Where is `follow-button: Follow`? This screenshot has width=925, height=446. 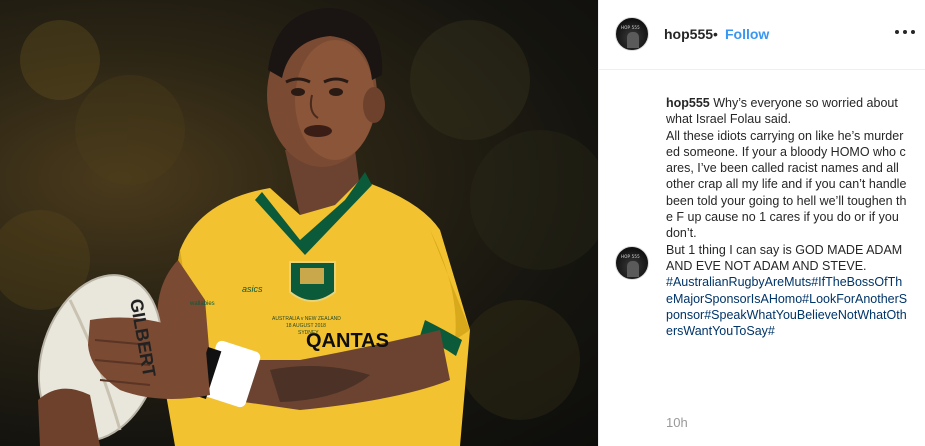 follow-button: Follow is located at coordinates (747, 34).